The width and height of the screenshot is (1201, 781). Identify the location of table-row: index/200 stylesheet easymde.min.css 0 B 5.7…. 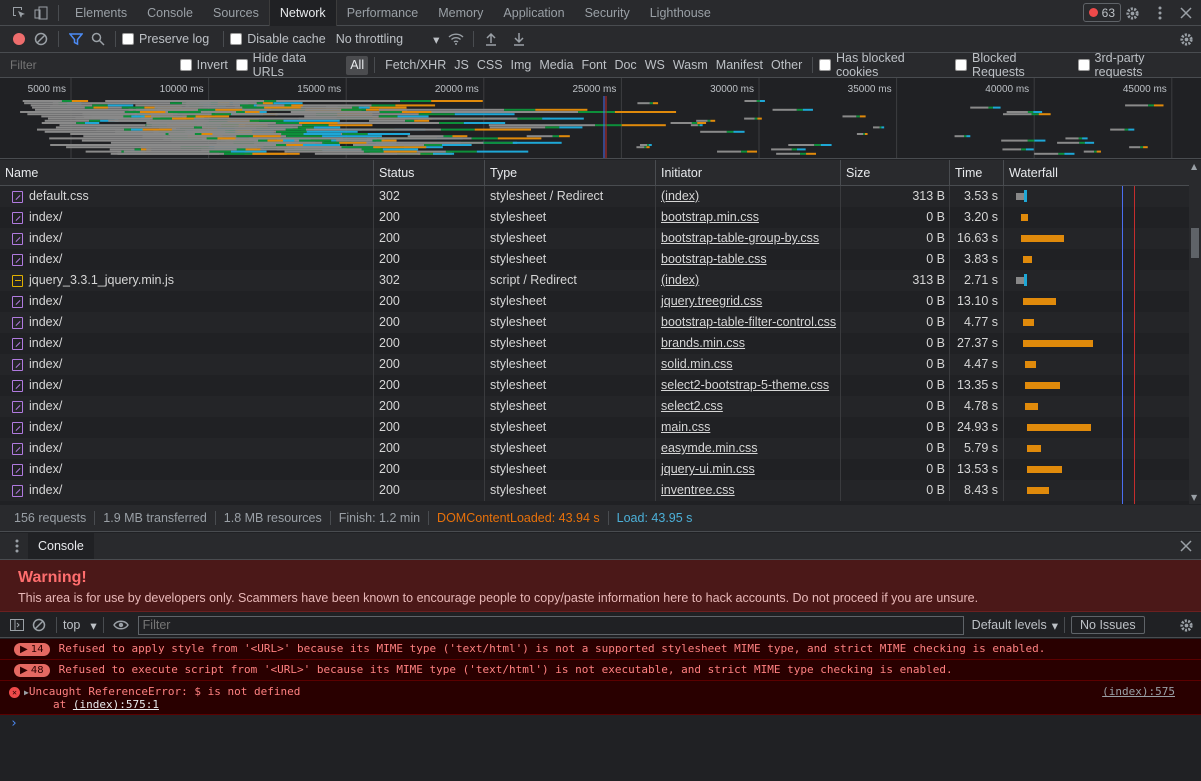
(594, 448).